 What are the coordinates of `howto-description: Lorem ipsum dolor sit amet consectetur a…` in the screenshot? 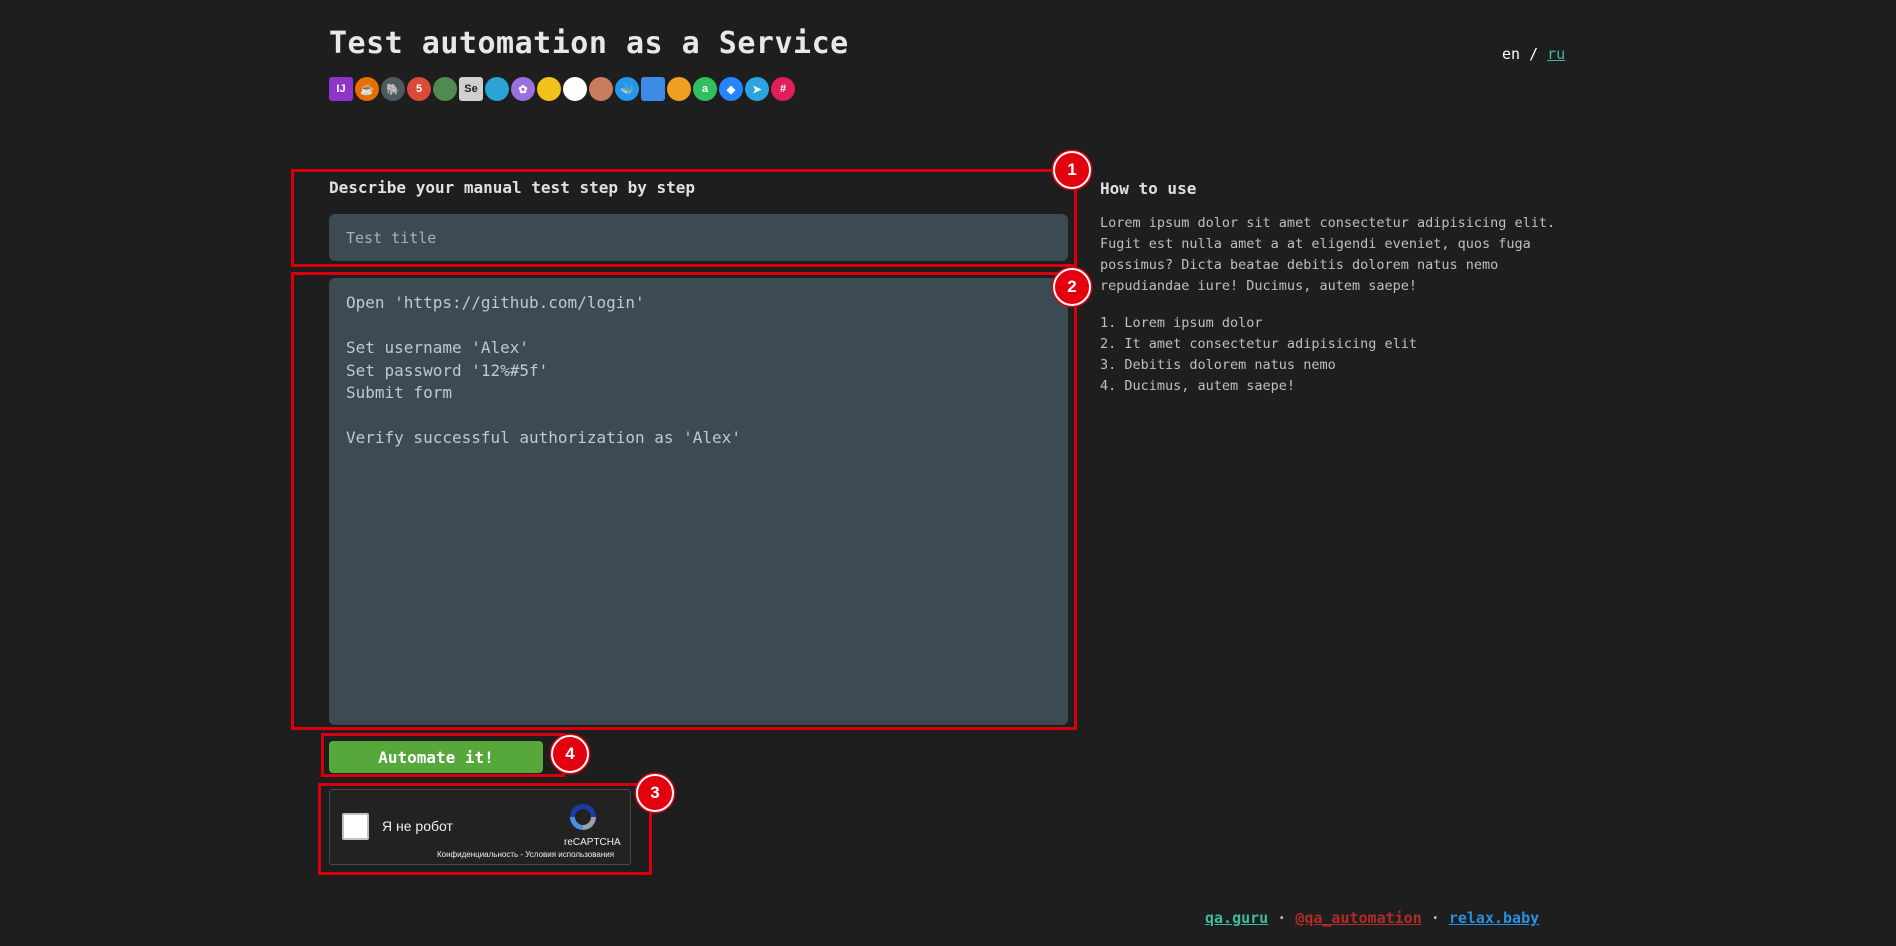 It's located at (1328, 254).